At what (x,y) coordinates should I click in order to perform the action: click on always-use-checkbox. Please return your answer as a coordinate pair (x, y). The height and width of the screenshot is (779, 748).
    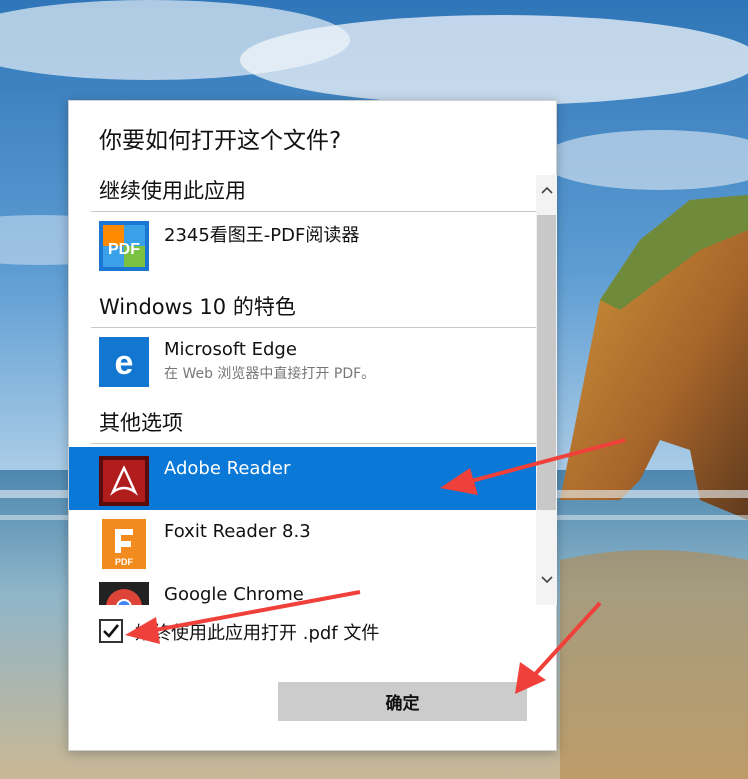
    Looking at the image, I should click on (111, 631).